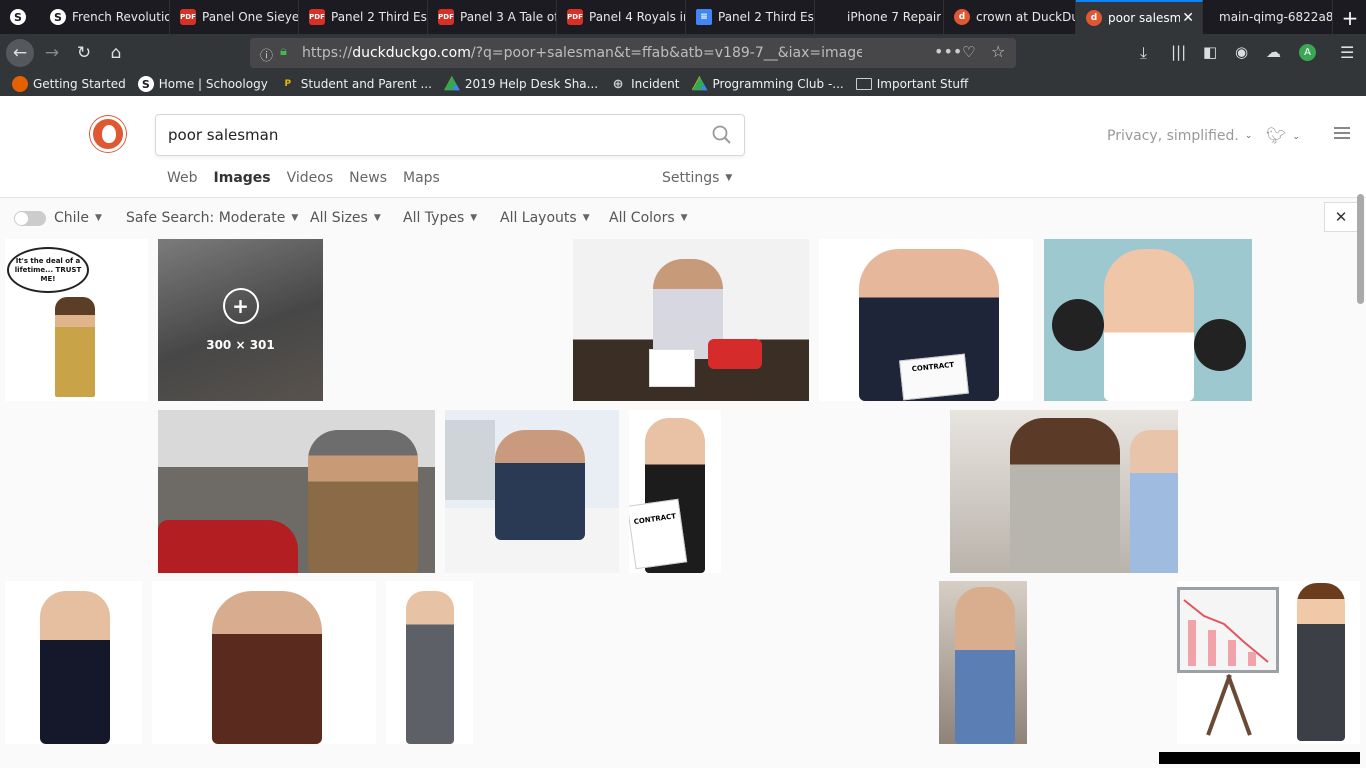  Describe the element at coordinates (266, 54) in the screenshot. I see `info-icon: ⓘ` at that location.